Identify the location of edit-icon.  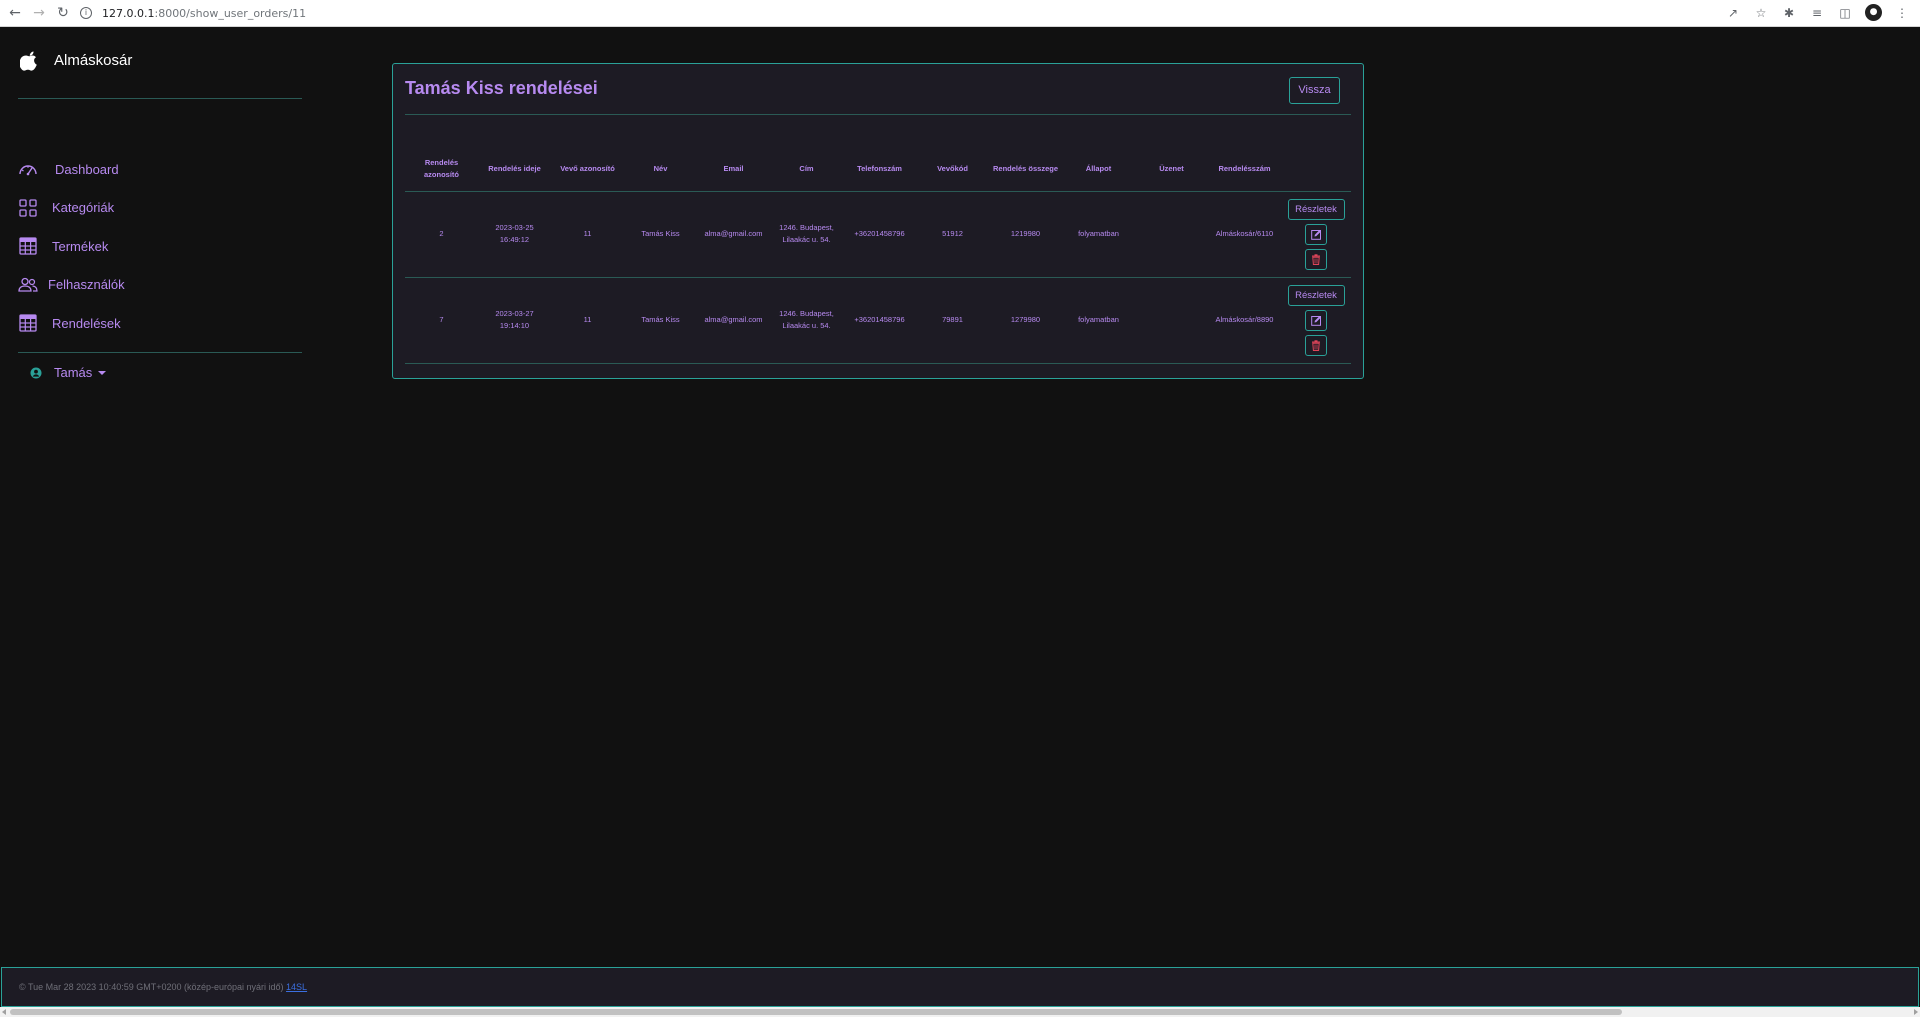
(1315, 234).